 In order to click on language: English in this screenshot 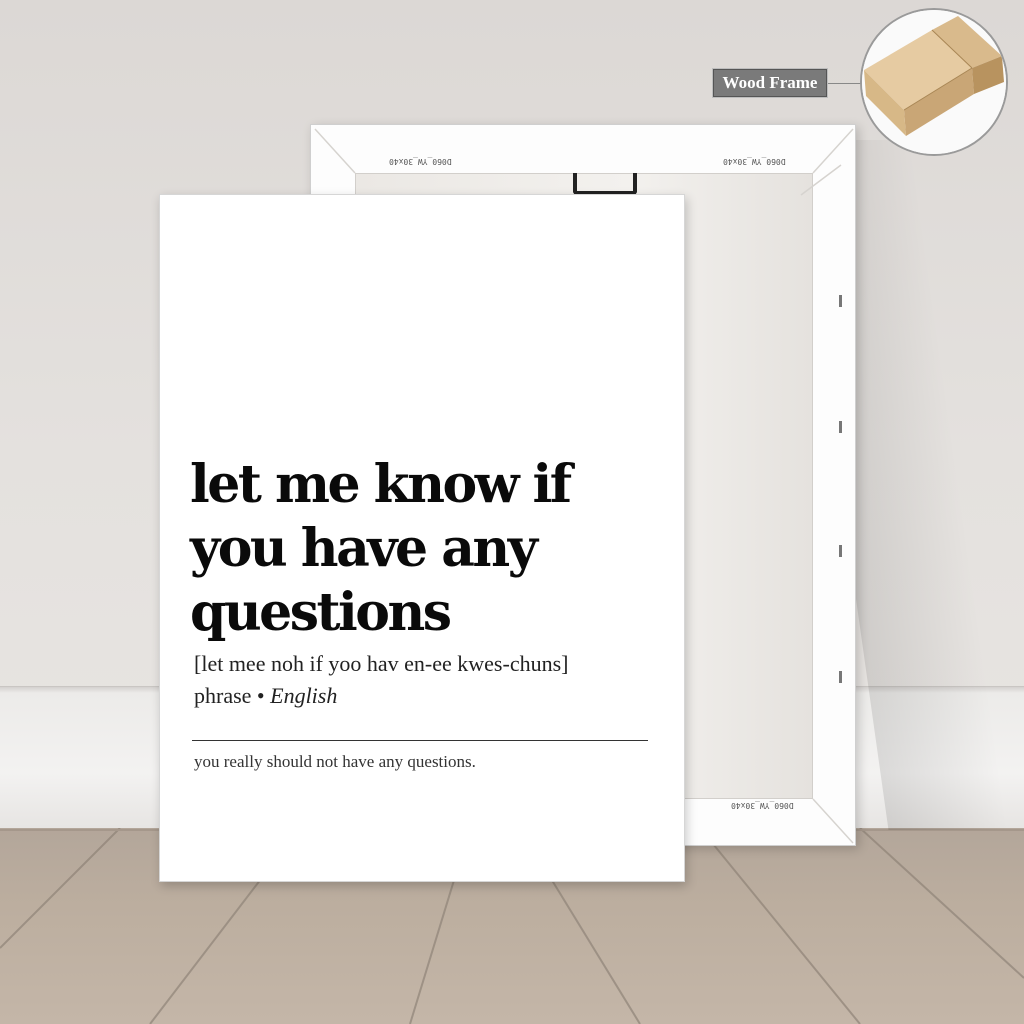, I will do `click(304, 695)`.